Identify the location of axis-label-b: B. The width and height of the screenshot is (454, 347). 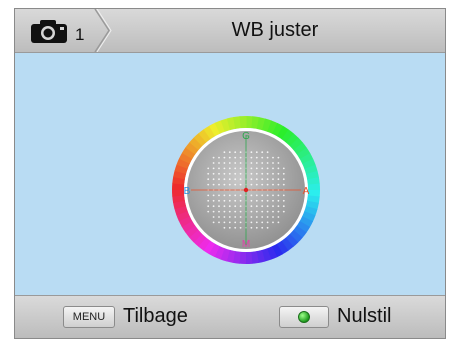
(187, 191).